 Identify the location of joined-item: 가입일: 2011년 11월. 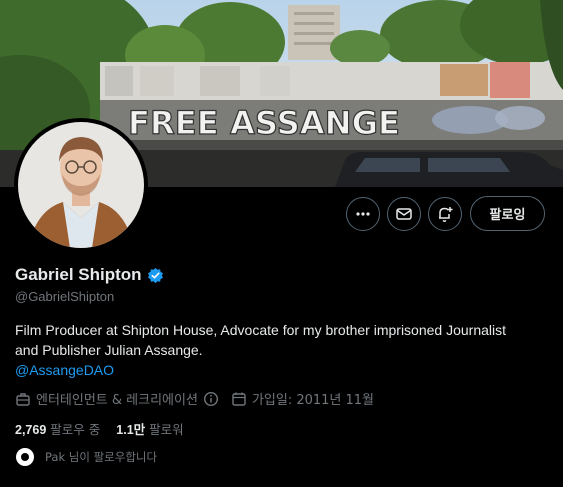
(302, 398).